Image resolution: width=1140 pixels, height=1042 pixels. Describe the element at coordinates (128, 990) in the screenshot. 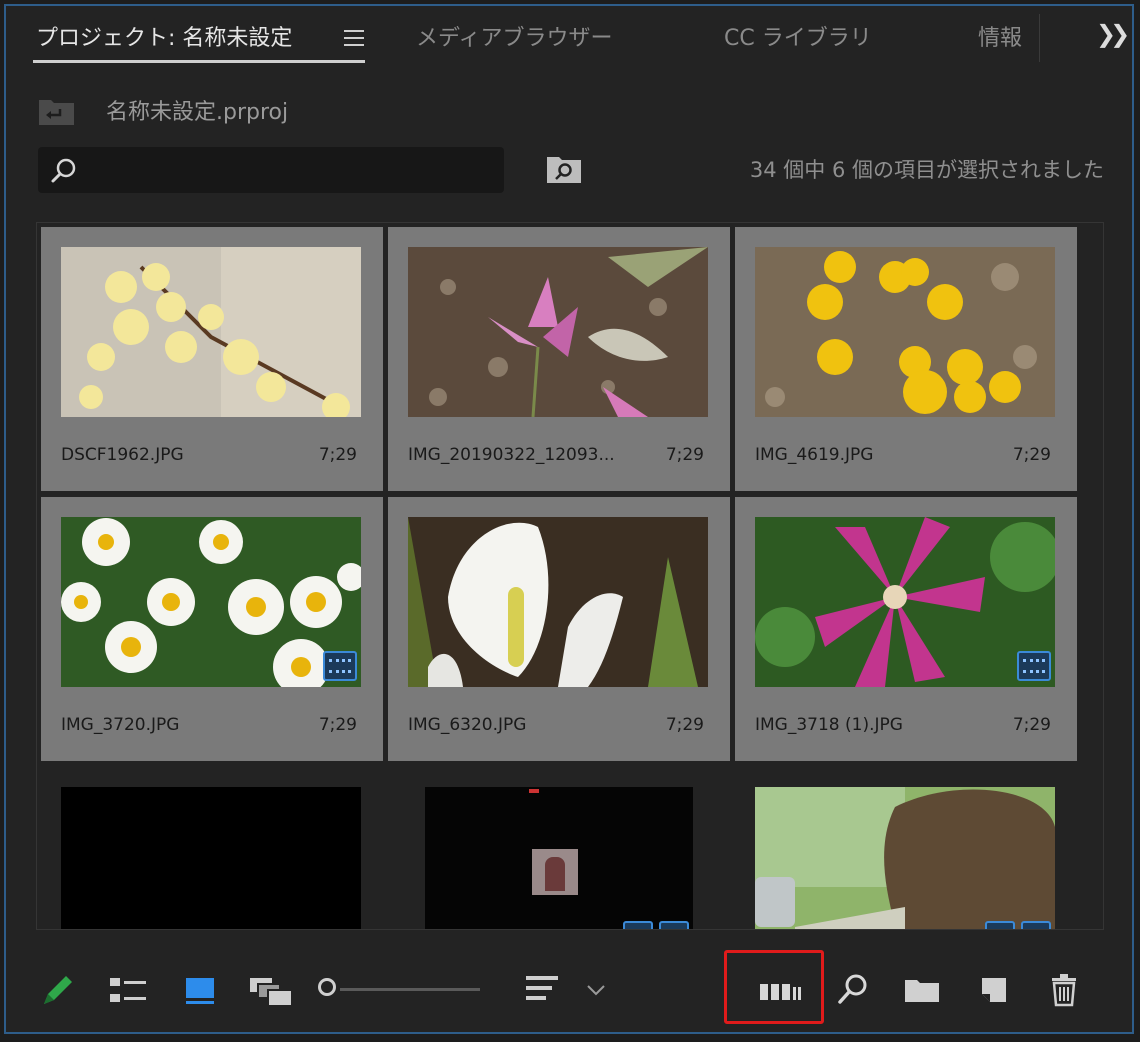

I see `list-view-icon` at that location.